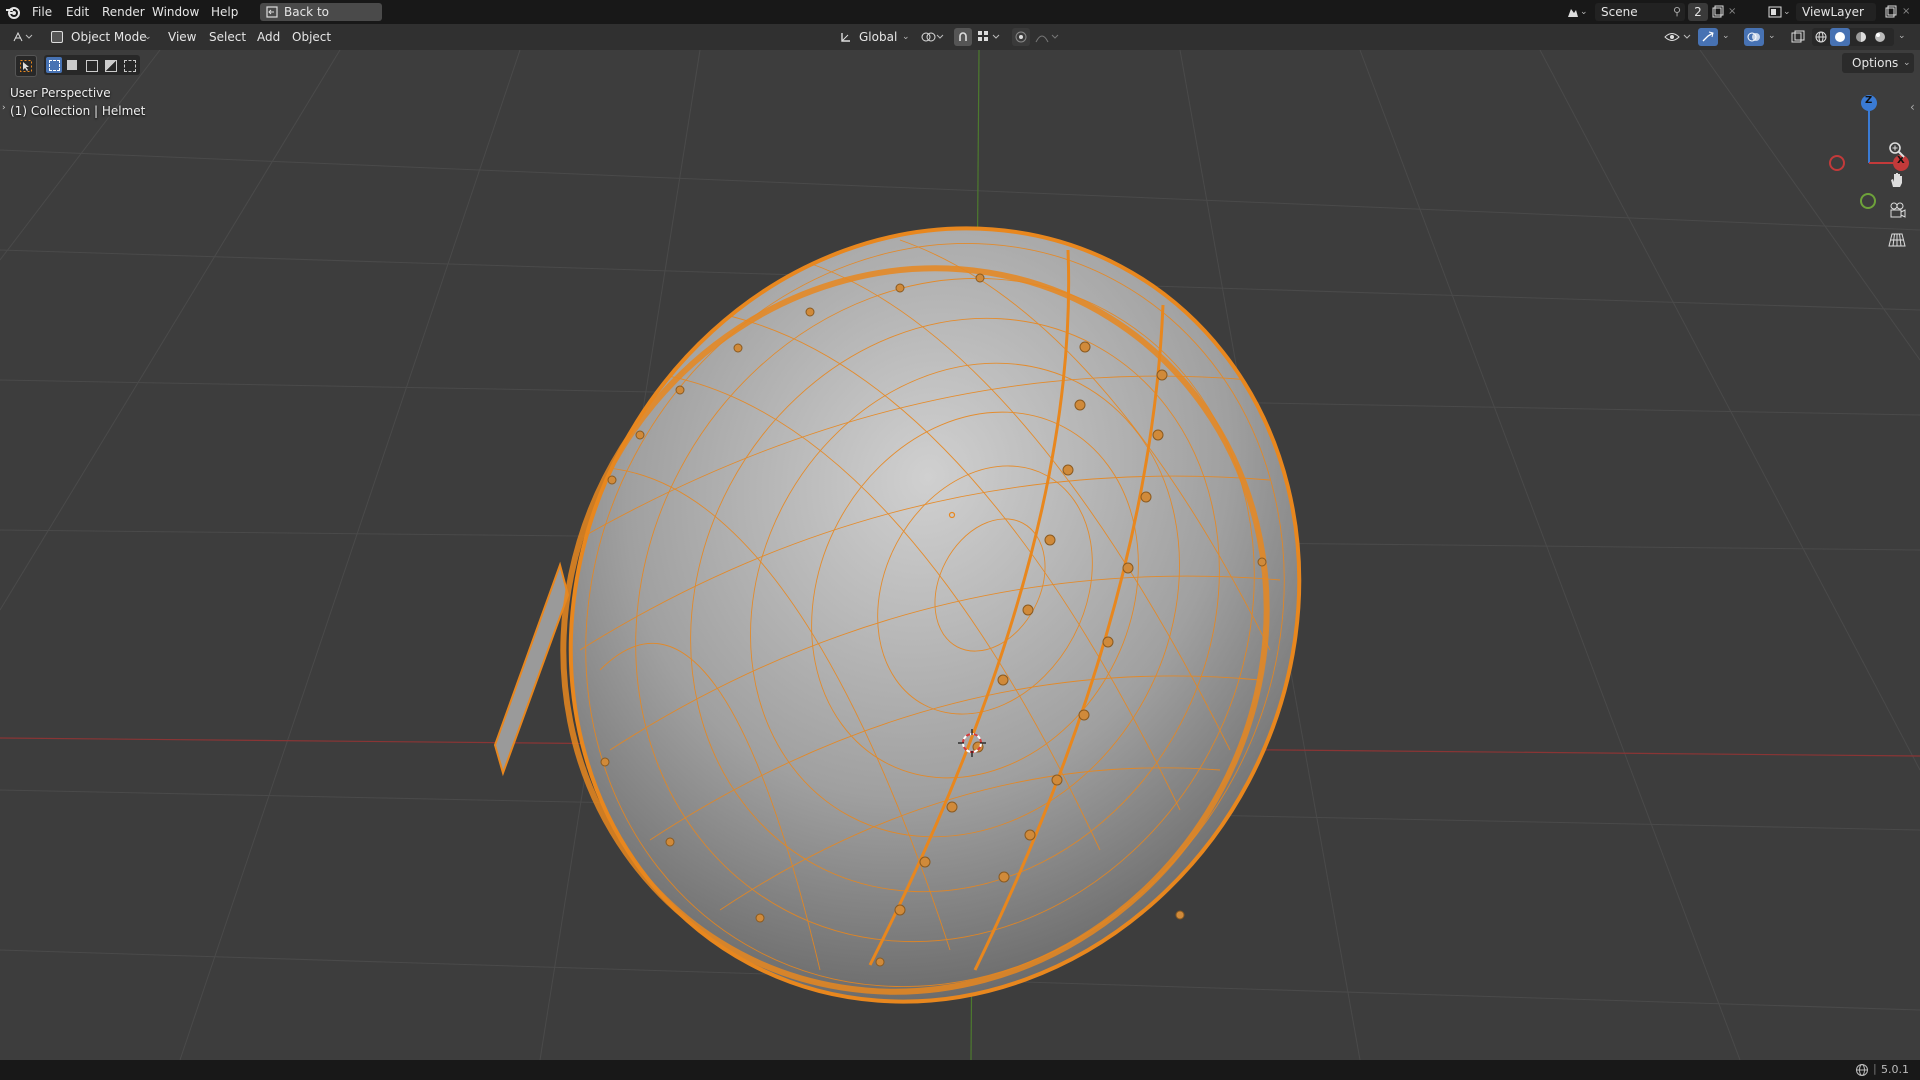  I want to click on new-scene-icon, so click(1718, 12).